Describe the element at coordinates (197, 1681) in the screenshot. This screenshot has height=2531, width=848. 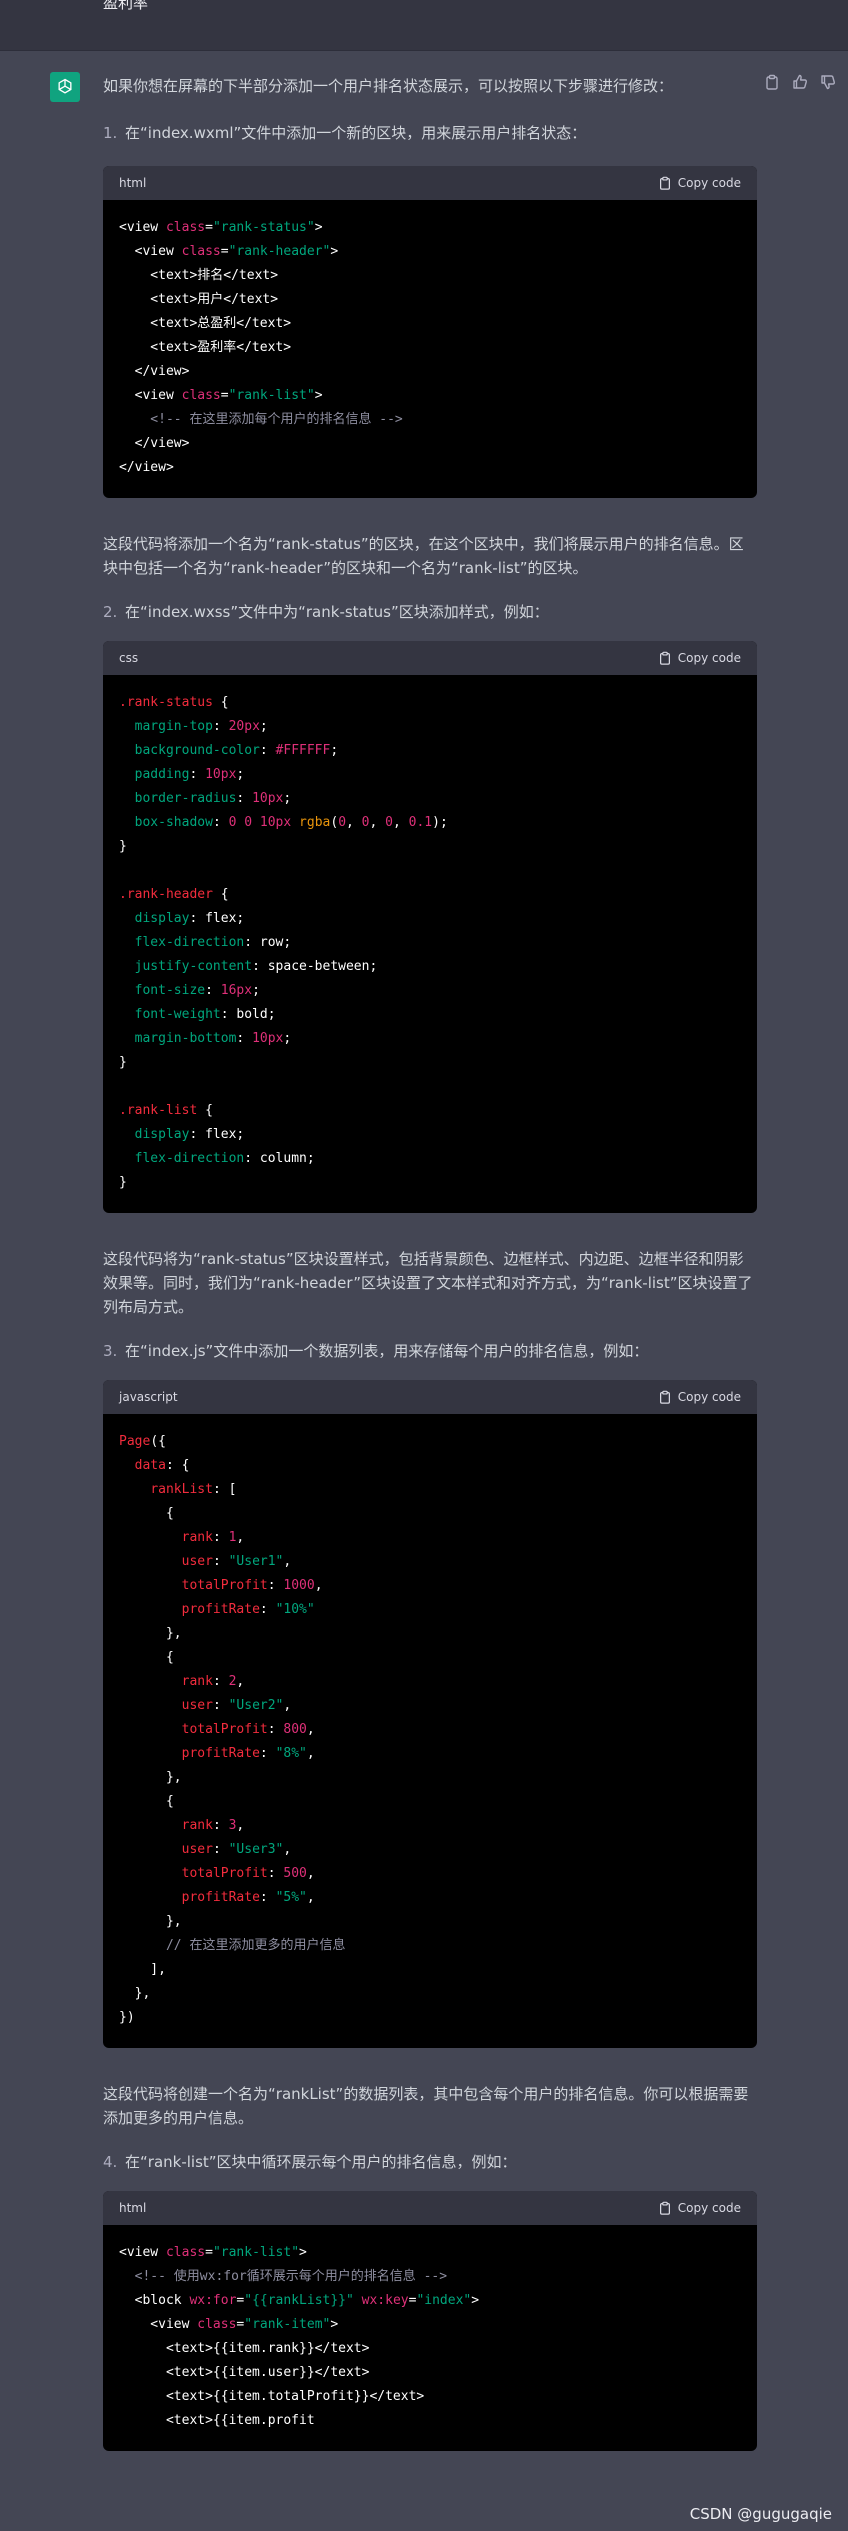
I see `code-token: rank` at that location.